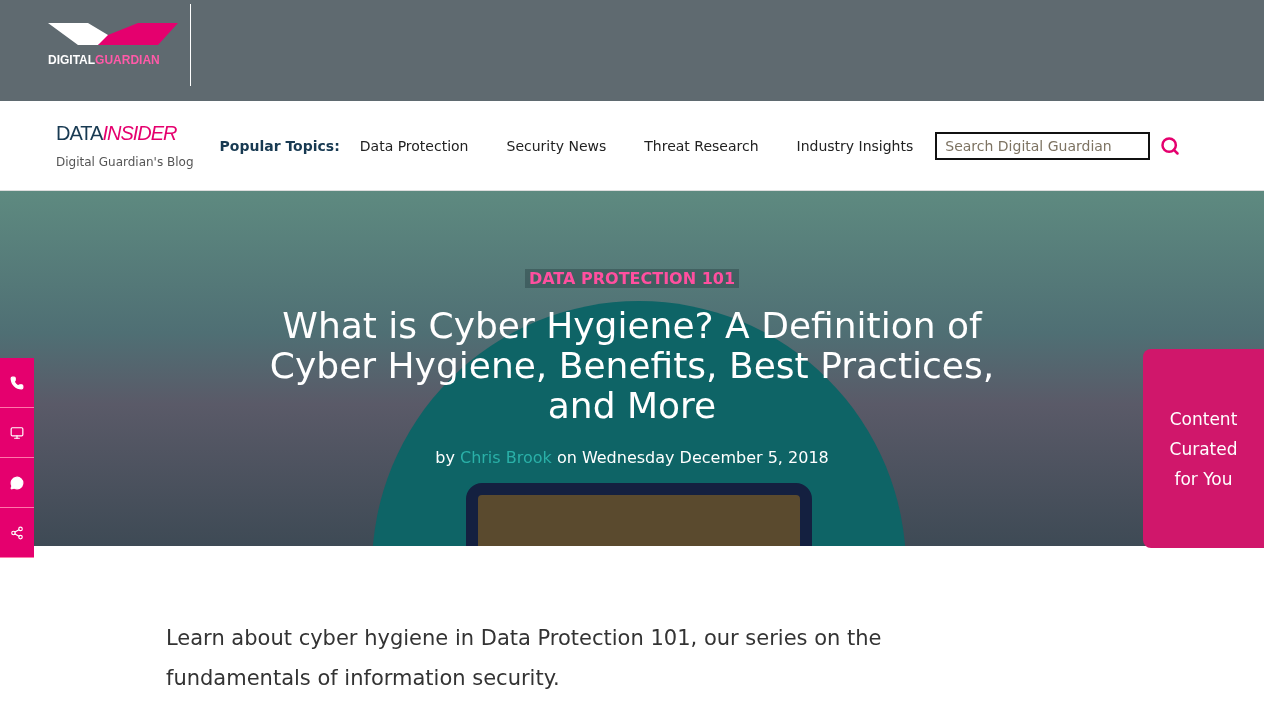 The image size is (1264, 719). I want to click on nav-link: Data Protection, so click(414, 145).